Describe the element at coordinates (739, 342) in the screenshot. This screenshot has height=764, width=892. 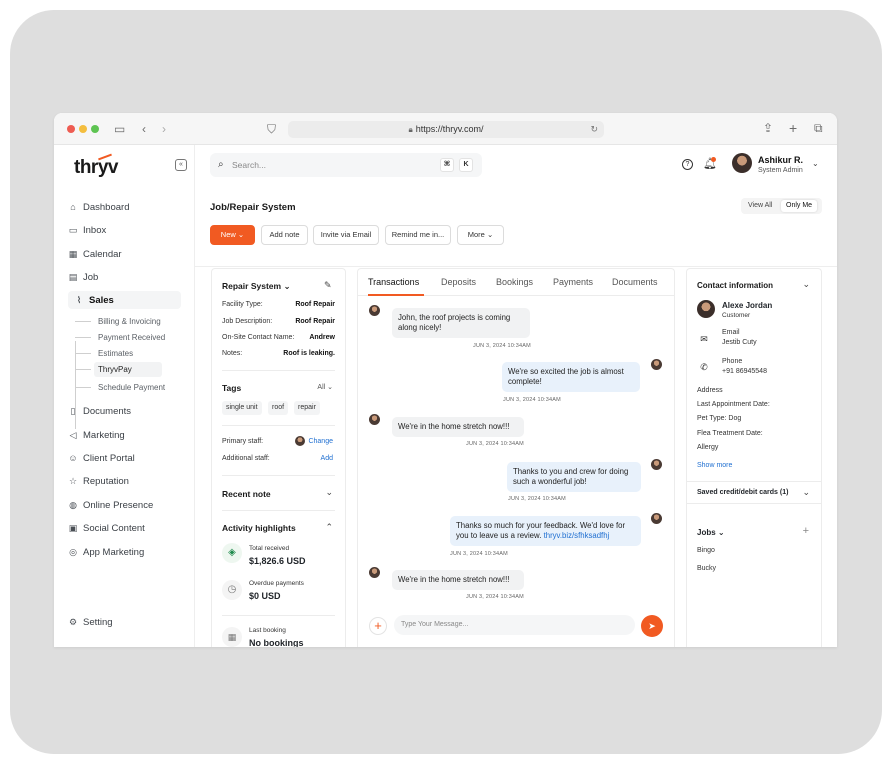
I see `email-value: Jestib Cuty` at that location.